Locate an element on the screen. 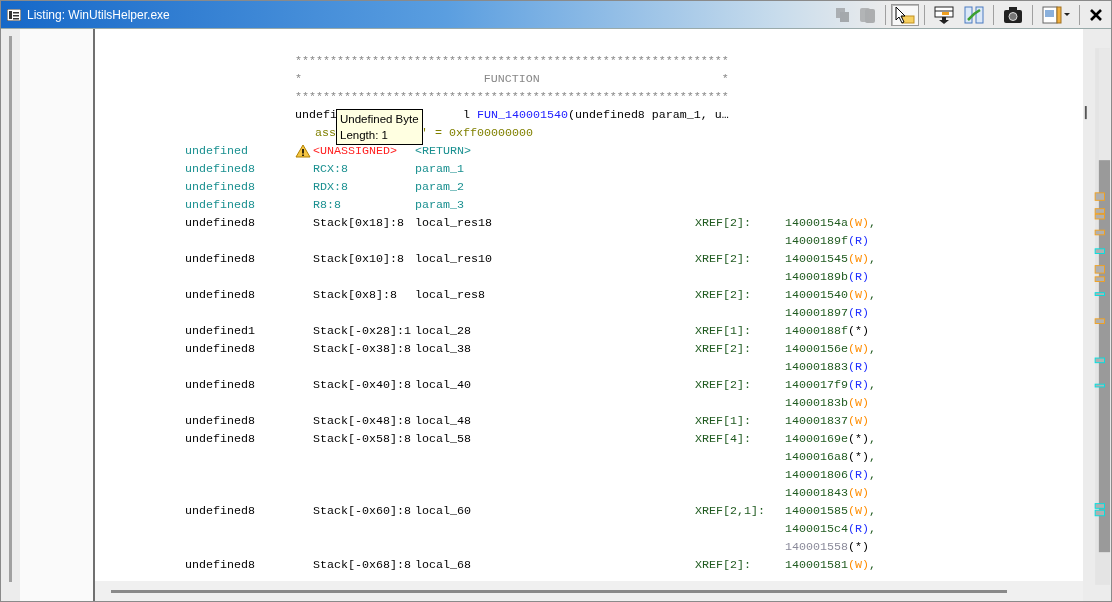  xref-link: 14000188f(*) is located at coordinates (827, 331).